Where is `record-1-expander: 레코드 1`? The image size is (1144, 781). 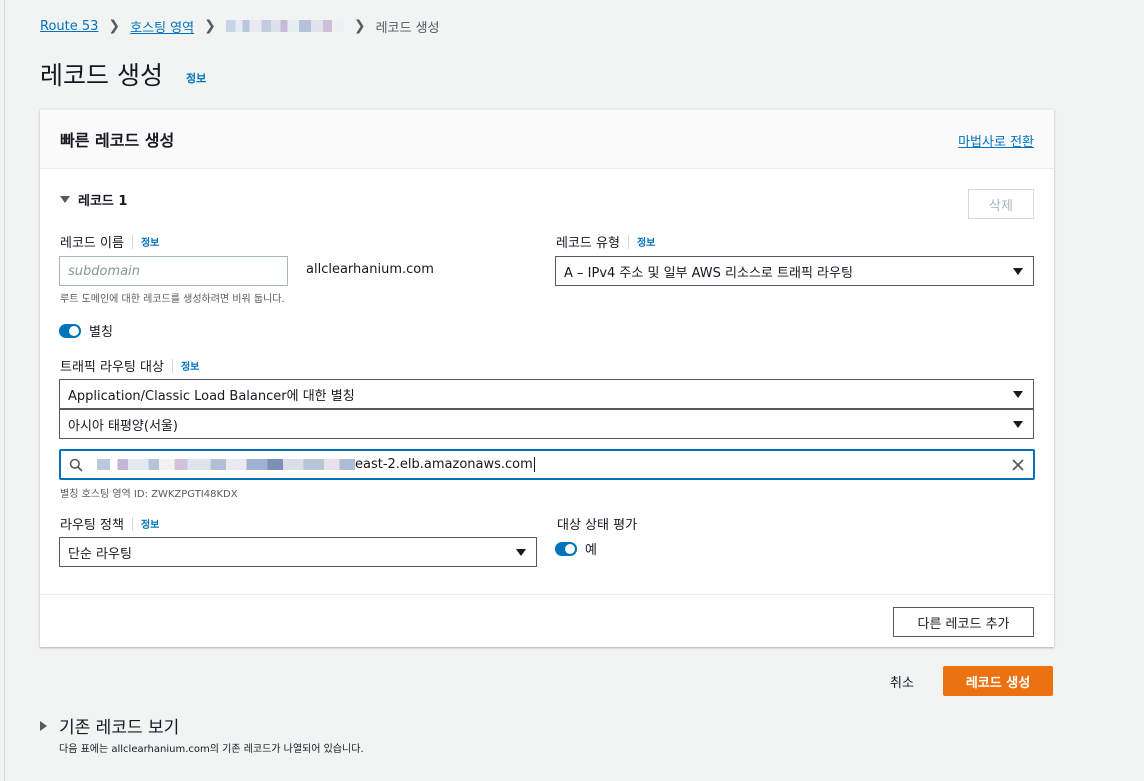 record-1-expander: 레코드 1 is located at coordinates (93, 199).